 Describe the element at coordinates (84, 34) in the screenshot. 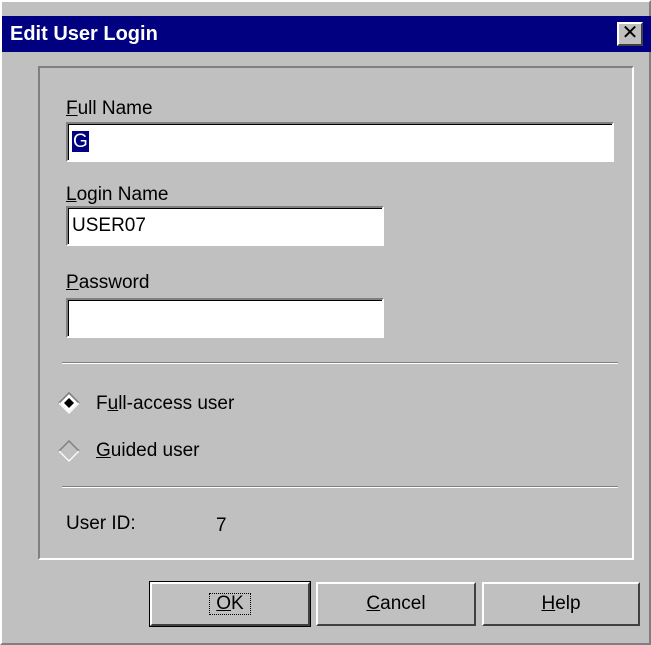

I see `dialog-title: Edit User Login` at that location.